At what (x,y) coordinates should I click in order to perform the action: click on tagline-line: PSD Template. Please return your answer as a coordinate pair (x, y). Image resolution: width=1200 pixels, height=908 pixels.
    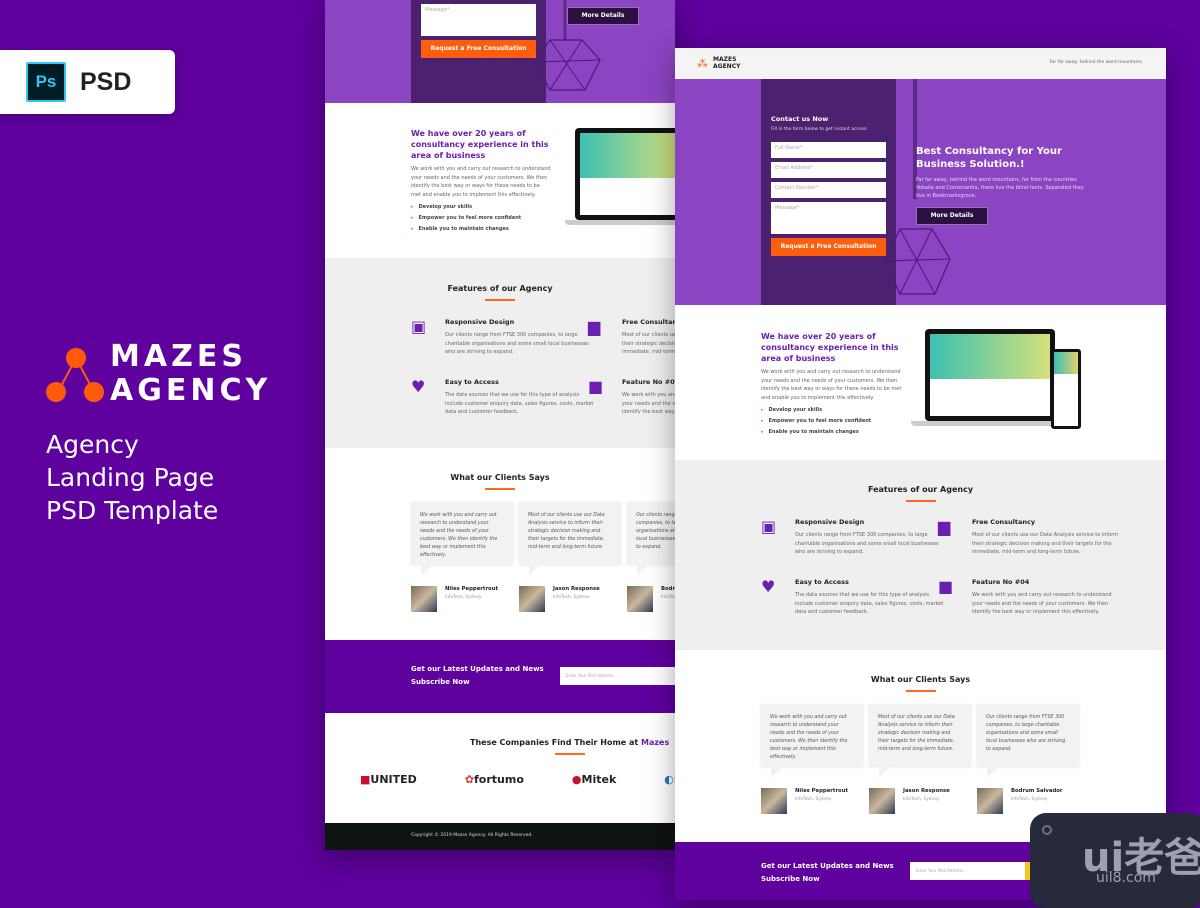
    Looking at the image, I should click on (132, 510).